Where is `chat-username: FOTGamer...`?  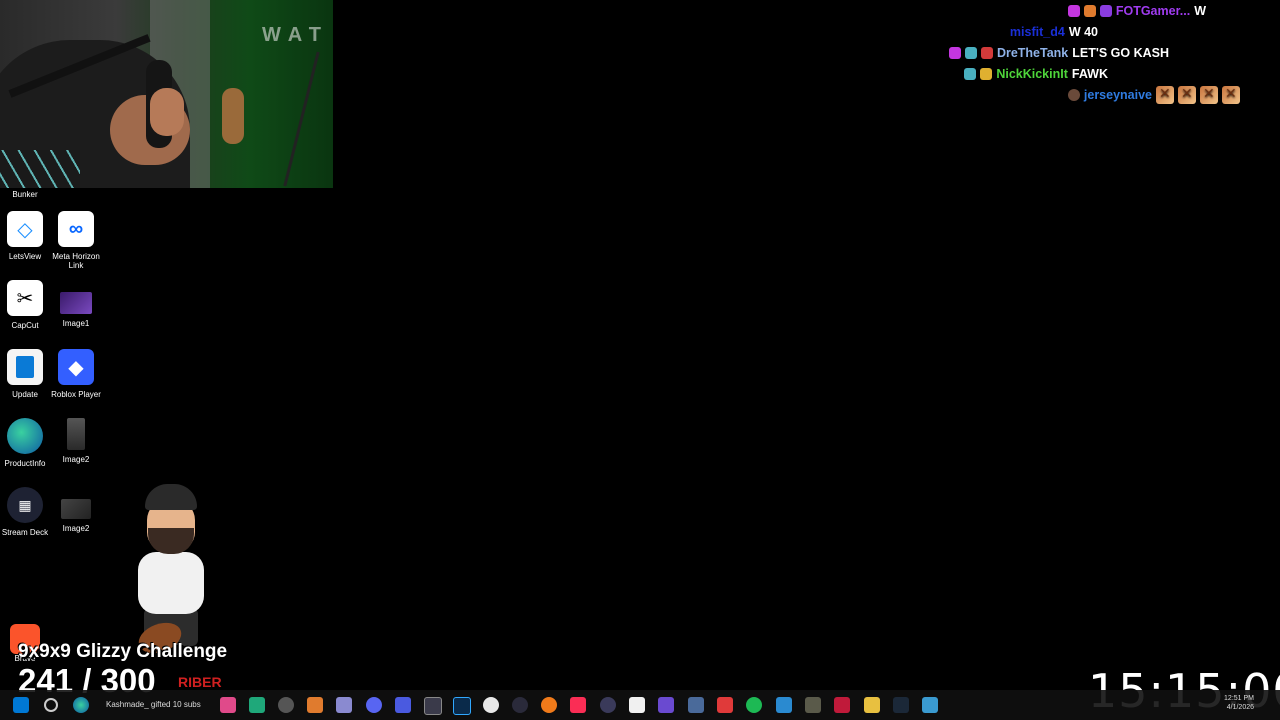 chat-username: FOTGamer... is located at coordinates (1153, 10).